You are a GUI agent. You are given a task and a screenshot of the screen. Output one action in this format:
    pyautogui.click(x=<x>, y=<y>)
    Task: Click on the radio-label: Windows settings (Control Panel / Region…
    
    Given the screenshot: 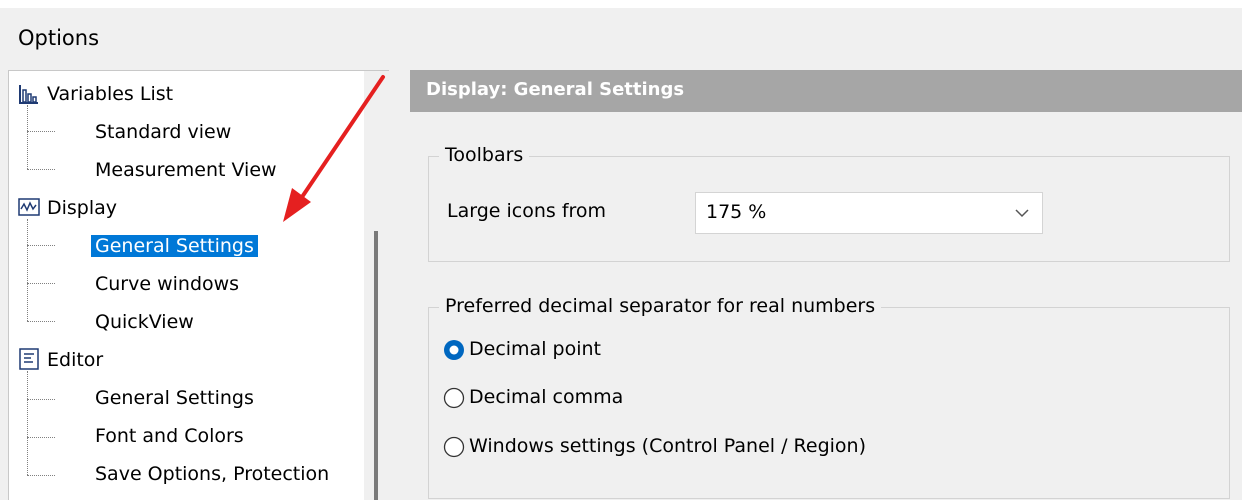 What is the action you would take?
    pyautogui.click(x=667, y=446)
    